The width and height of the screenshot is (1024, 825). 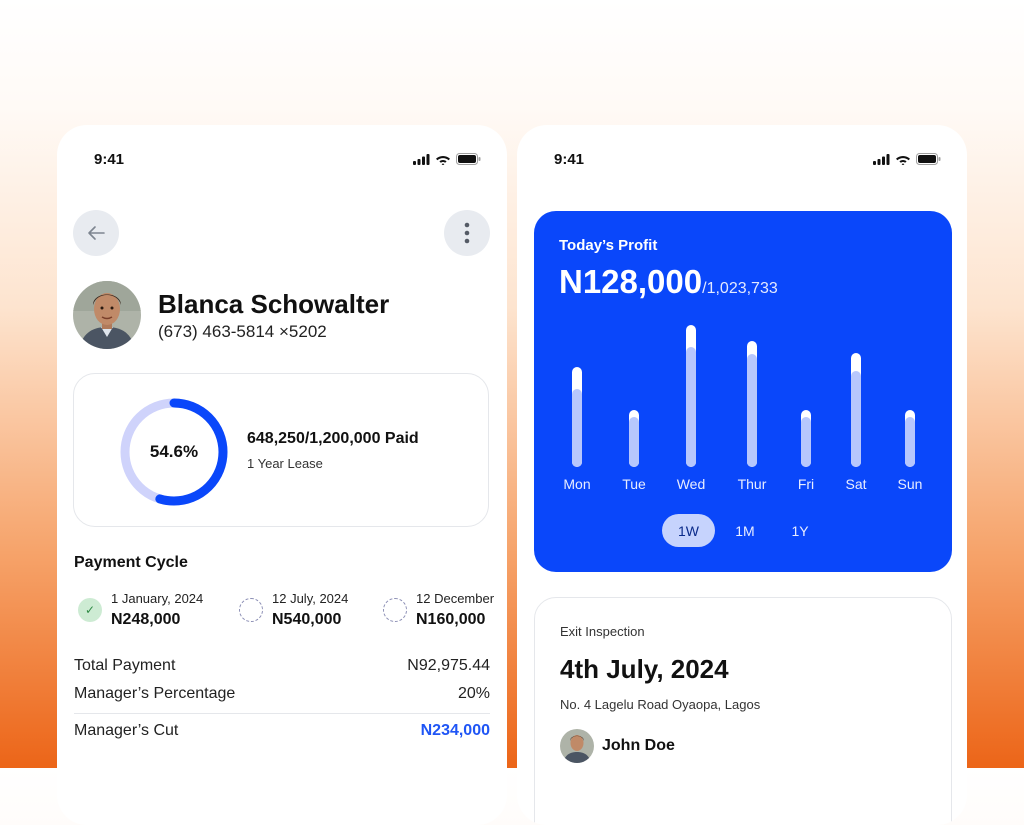 What do you see at coordinates (282, 713) in the screenshot?
I see `divider` at bounding box center [282, 713].